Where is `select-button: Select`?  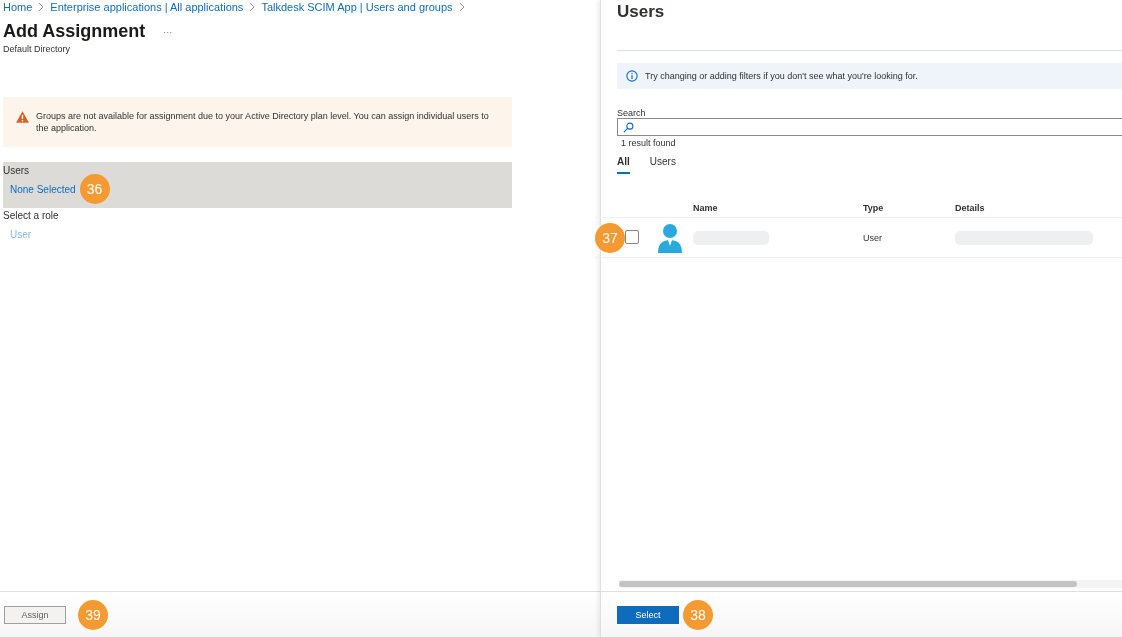 select-button: Select is located at coordinates (648, 614).